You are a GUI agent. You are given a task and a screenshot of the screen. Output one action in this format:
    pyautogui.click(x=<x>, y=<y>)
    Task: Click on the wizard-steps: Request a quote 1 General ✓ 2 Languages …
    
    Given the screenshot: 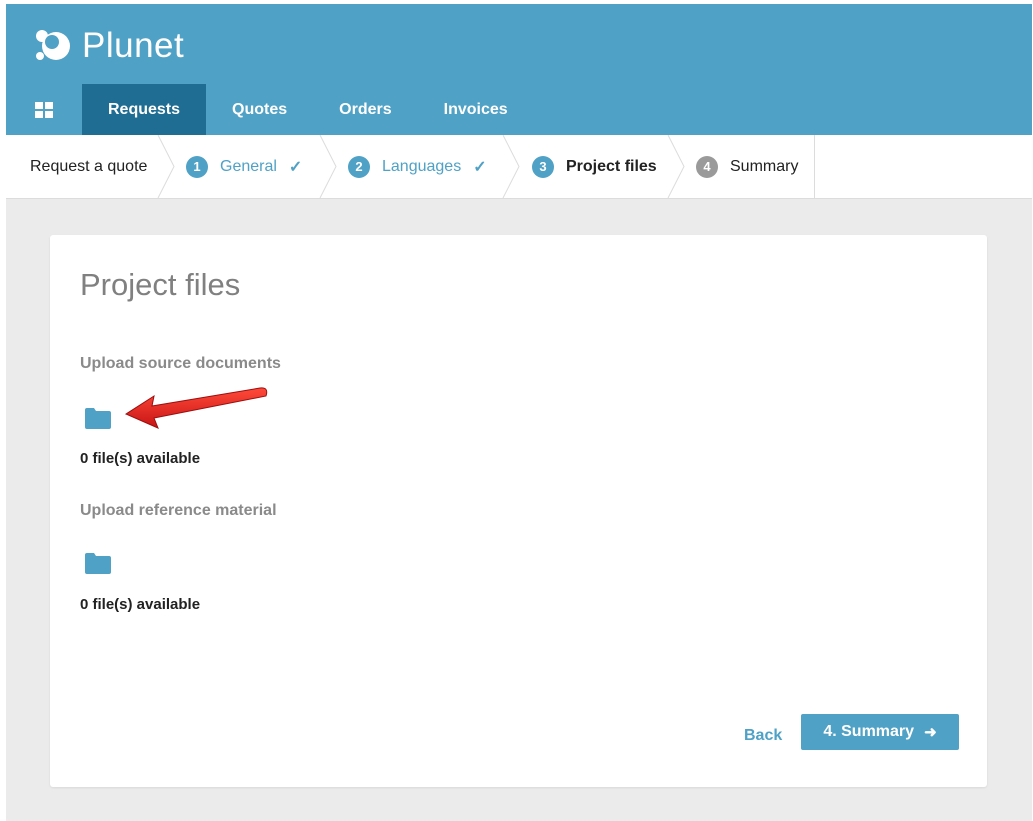 What is the action you would take?
    pyautogui.click(x=519, y=167)
    